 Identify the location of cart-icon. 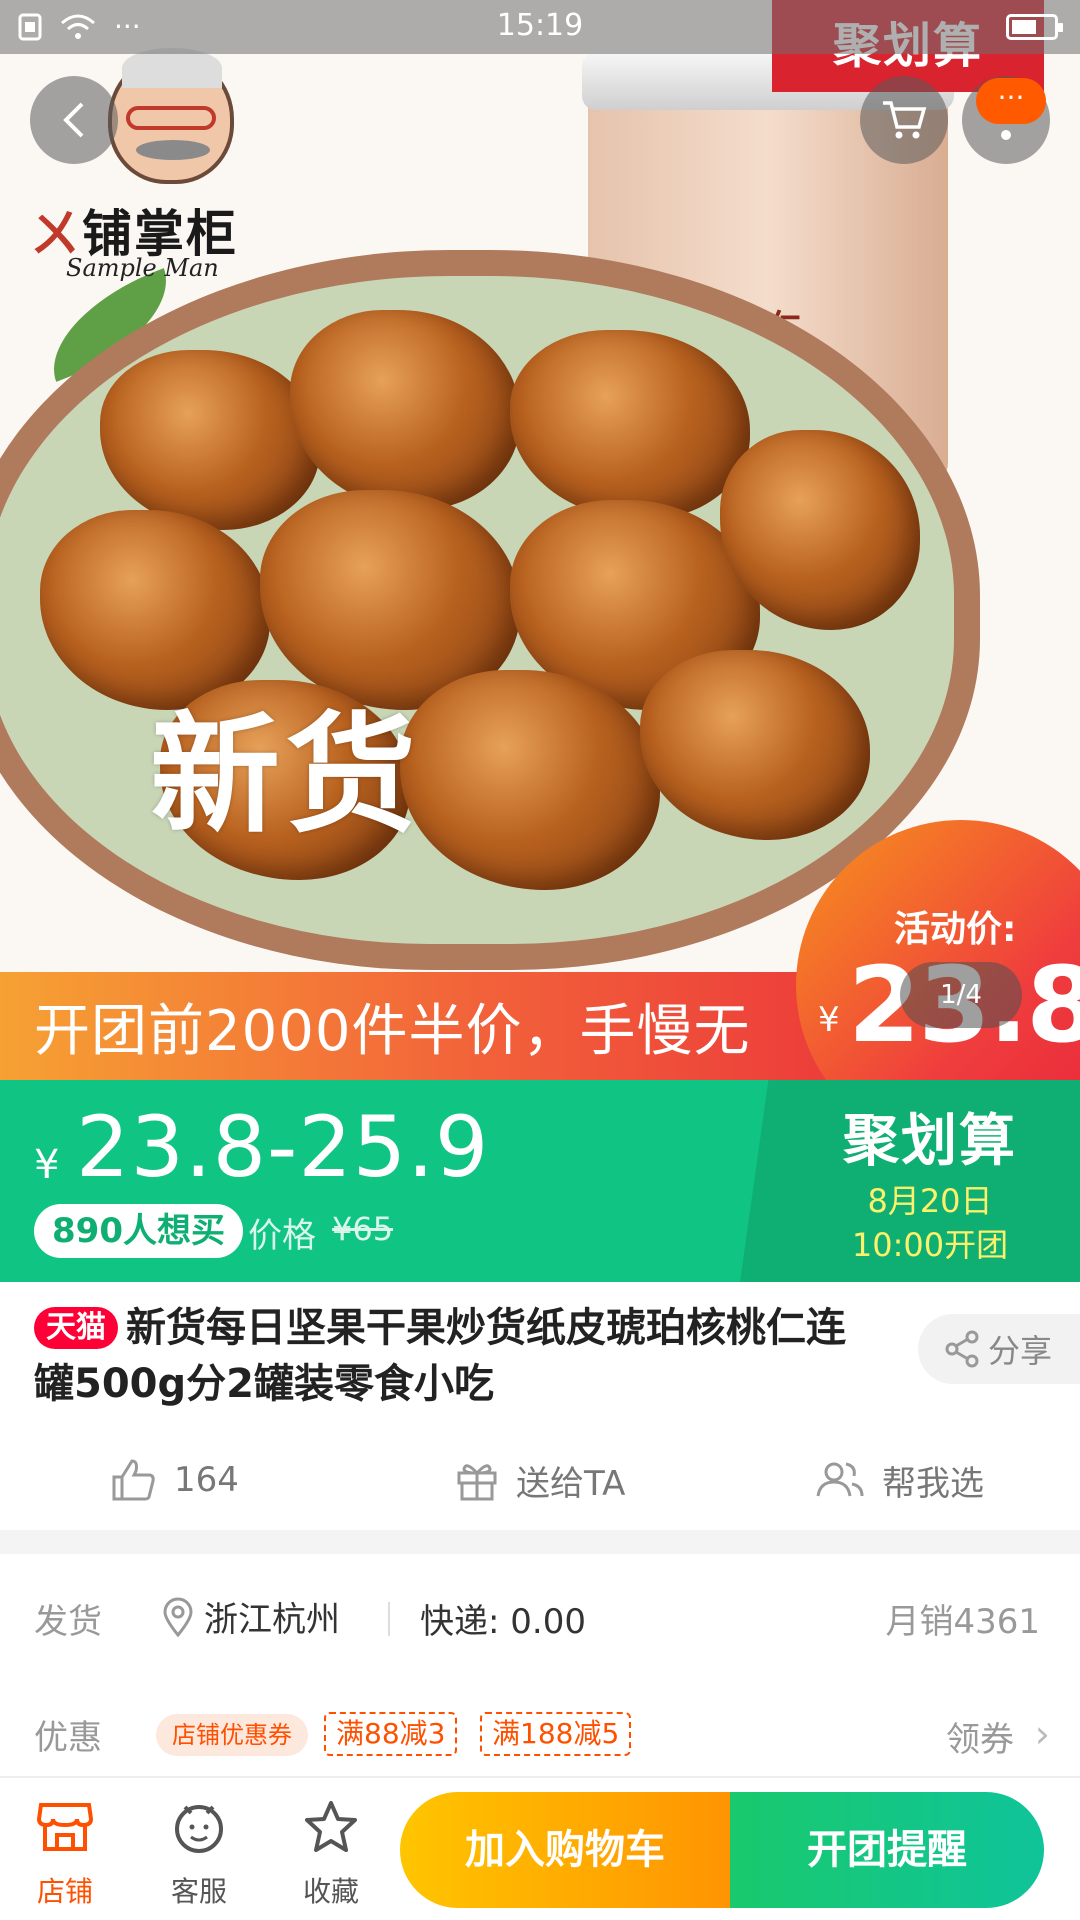
(905, 120).